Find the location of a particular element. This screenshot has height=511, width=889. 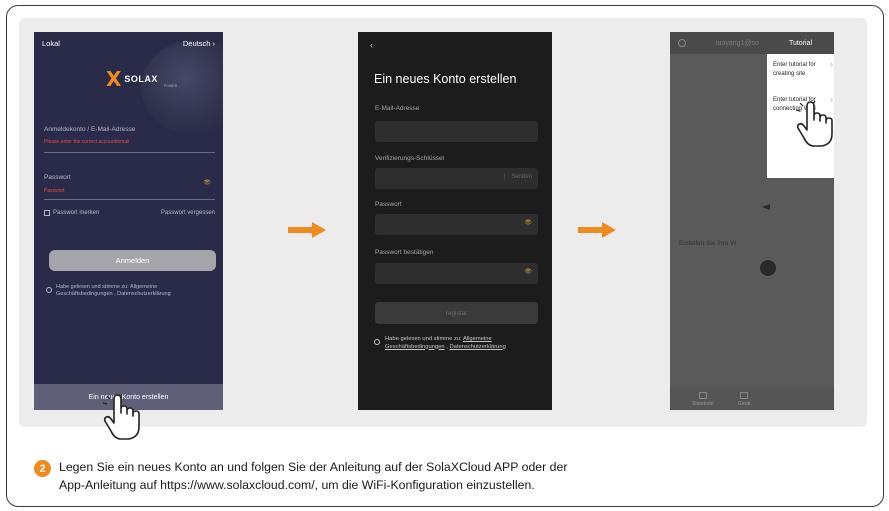

tab-devices: Gerät is located at coordinates (744, 399).